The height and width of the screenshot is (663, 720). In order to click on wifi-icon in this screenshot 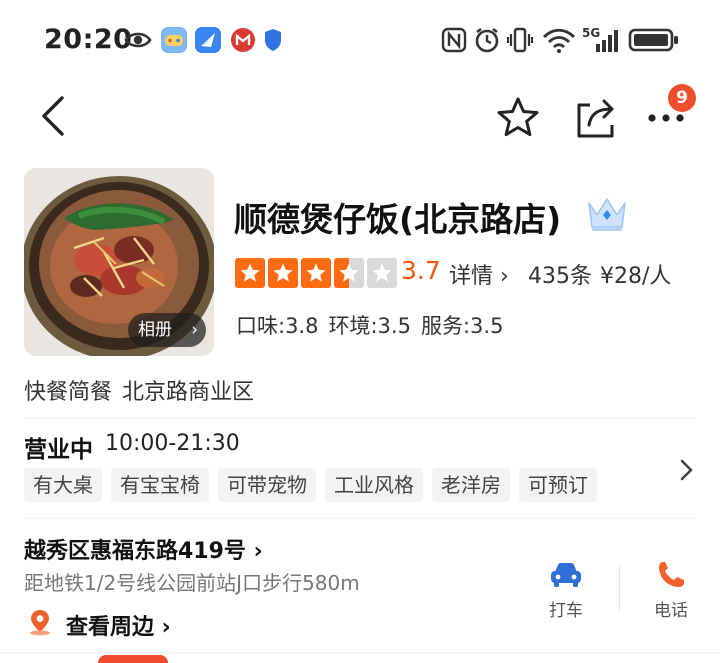, I will do `click(559, 40)`.